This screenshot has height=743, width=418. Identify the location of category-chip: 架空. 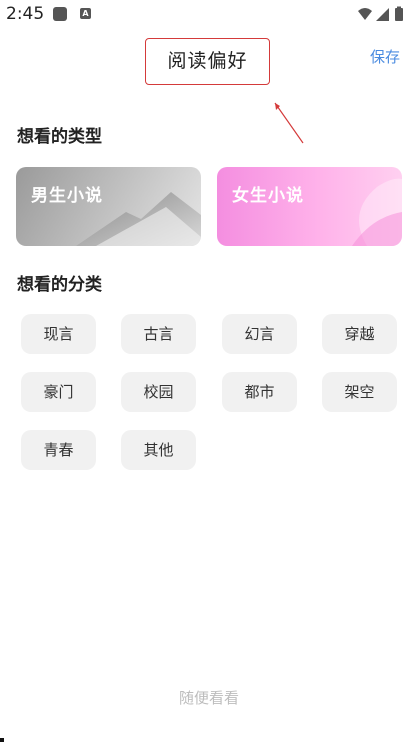
(359, 392).